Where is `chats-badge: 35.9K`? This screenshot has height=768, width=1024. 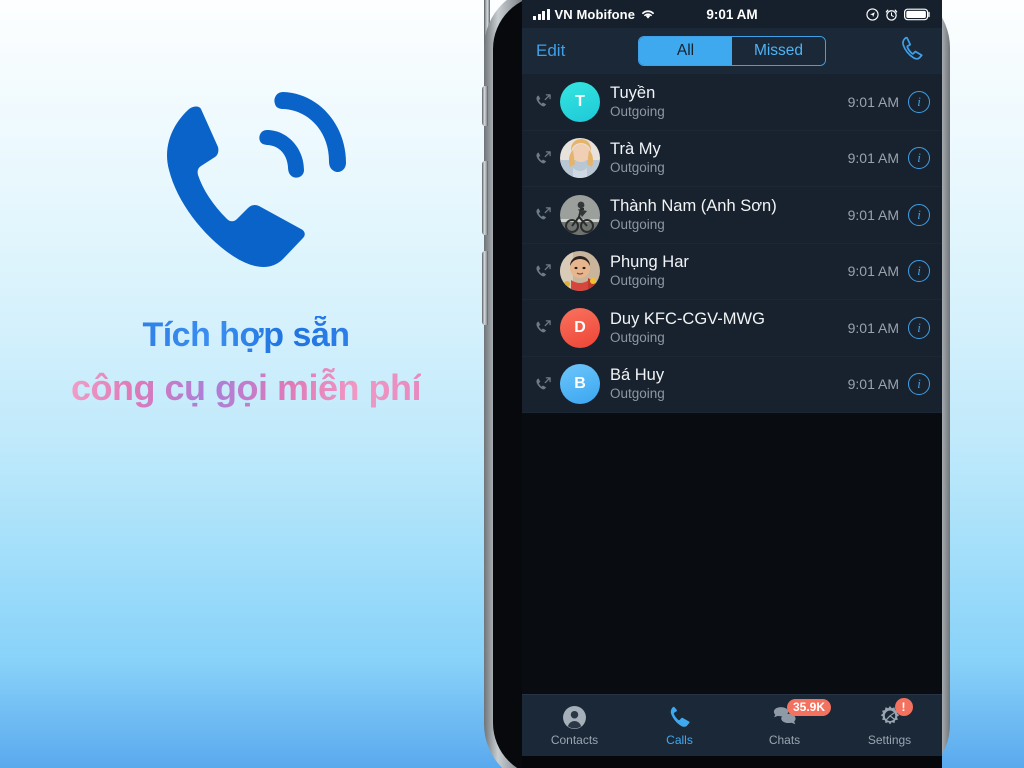 chats-badge: 35.9K is located at coordinates (809, 707).